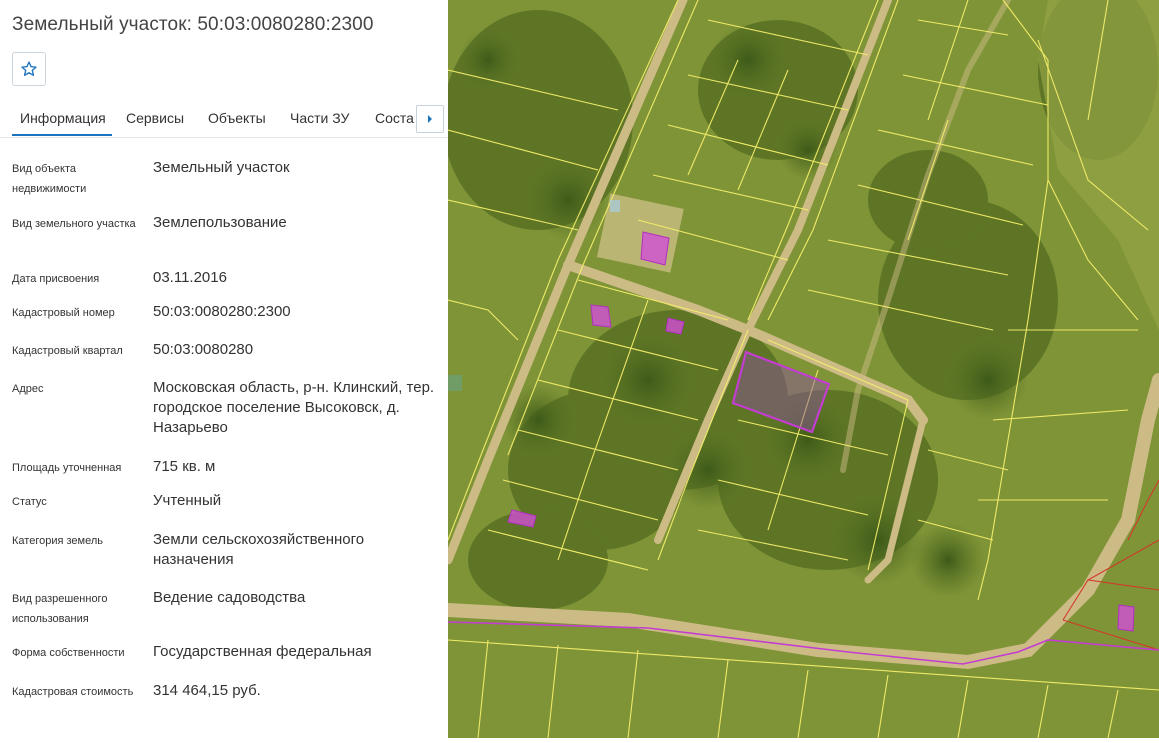 The height and width of the screenshot is (743, 1159). What do you see at coordinates (56, 279) in the screenshot?
I see `field-label: Дата присвоения` at bounding box center [56, 279].